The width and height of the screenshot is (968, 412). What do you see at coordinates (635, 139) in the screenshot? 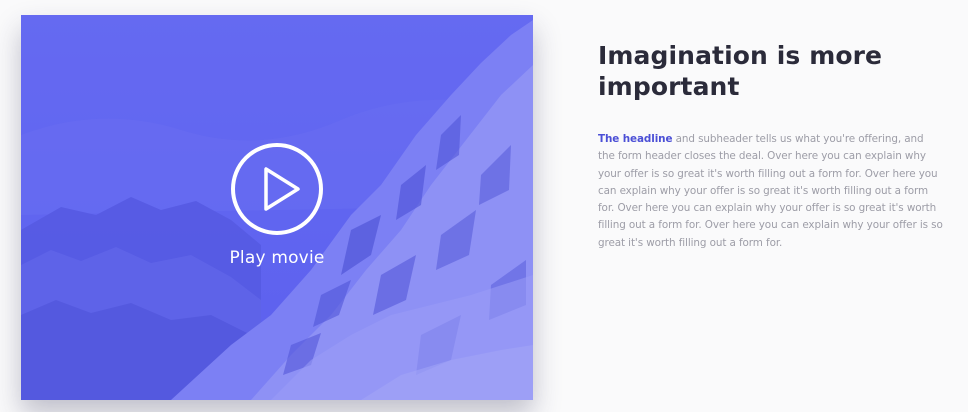
I see `body-lead-text: The headline` at bounding box center [635, 139].